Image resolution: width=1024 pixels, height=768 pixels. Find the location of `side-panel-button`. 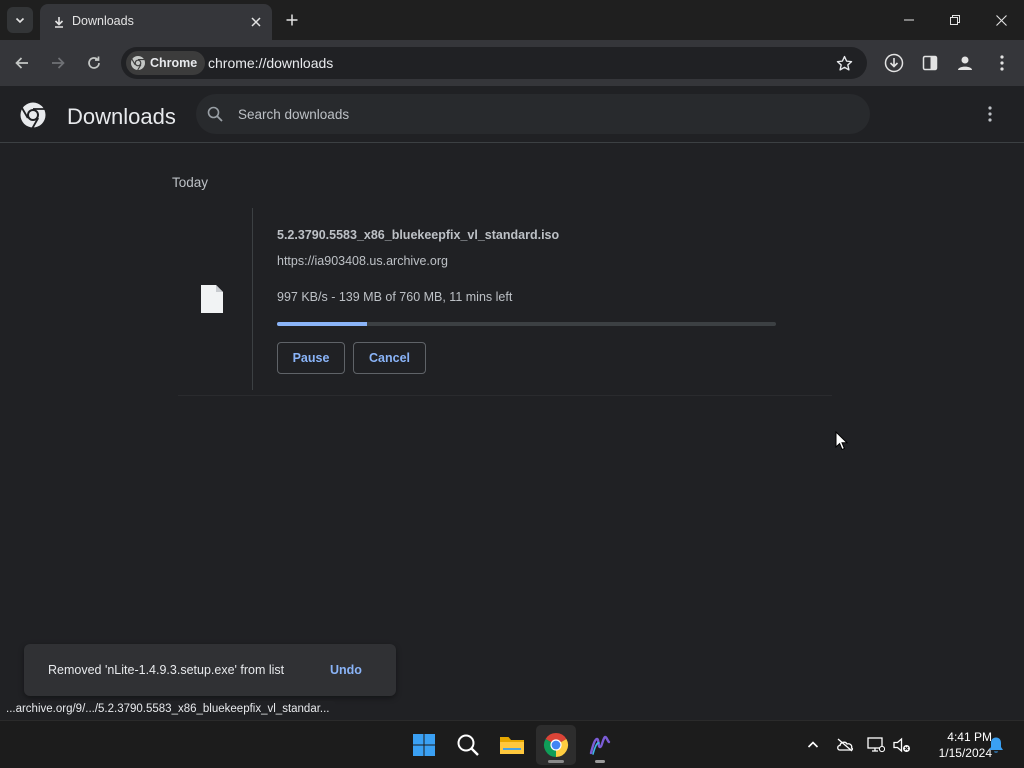

side-panel-button is located at coordinates (930, 63).